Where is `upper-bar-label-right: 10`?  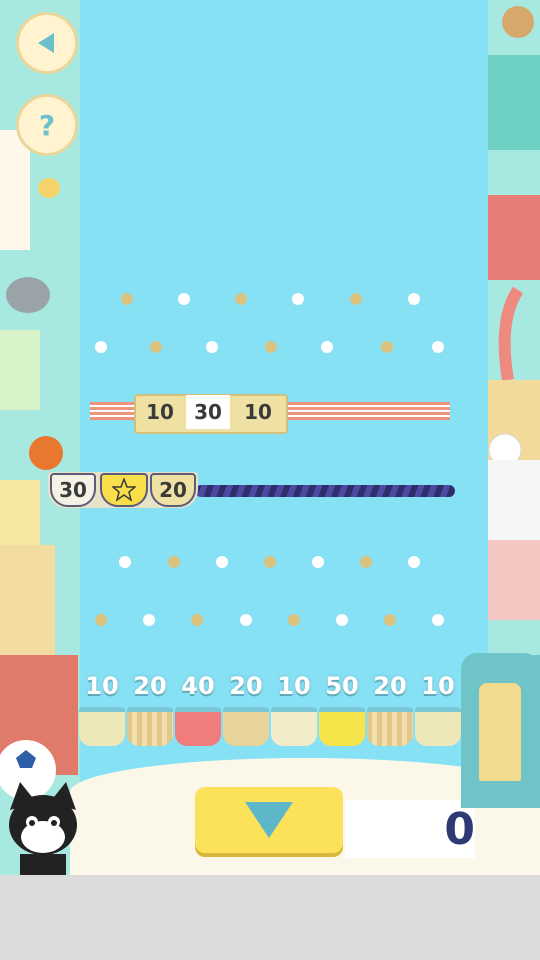
upper-bar-label-right: 10 is located at coordinates (258, 412).